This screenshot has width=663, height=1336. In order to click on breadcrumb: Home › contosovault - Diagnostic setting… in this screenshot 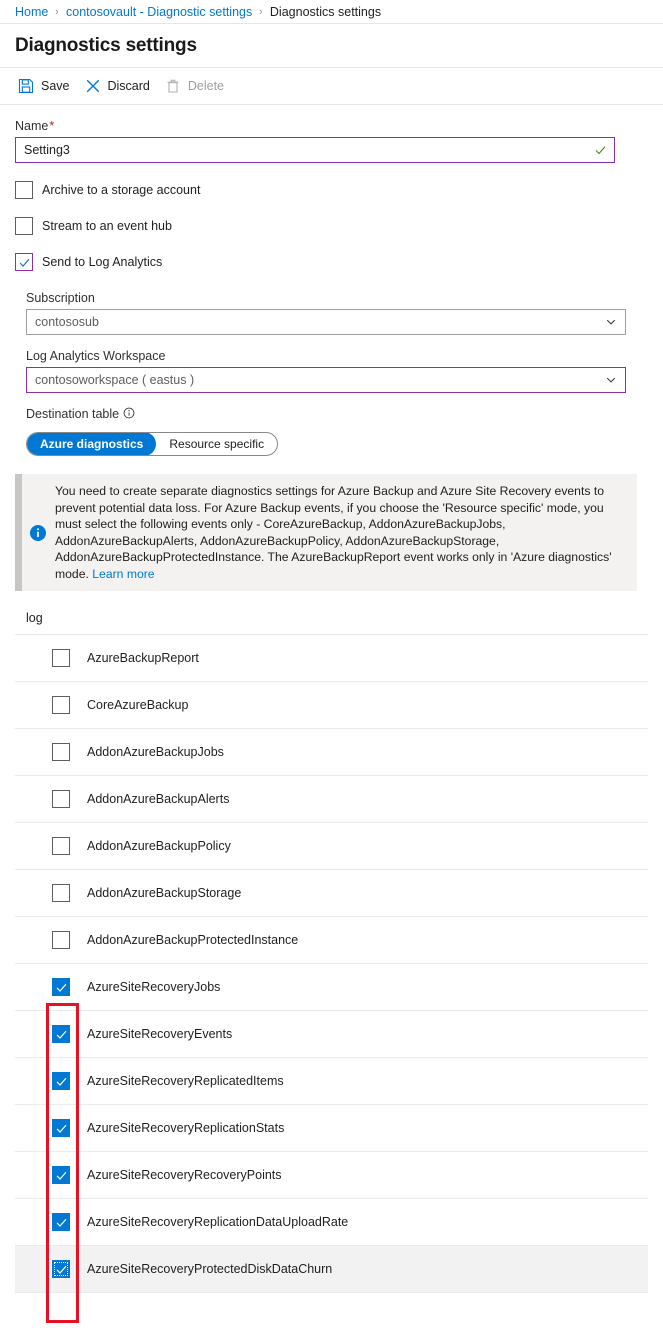, I will do `click(331, 12)`.